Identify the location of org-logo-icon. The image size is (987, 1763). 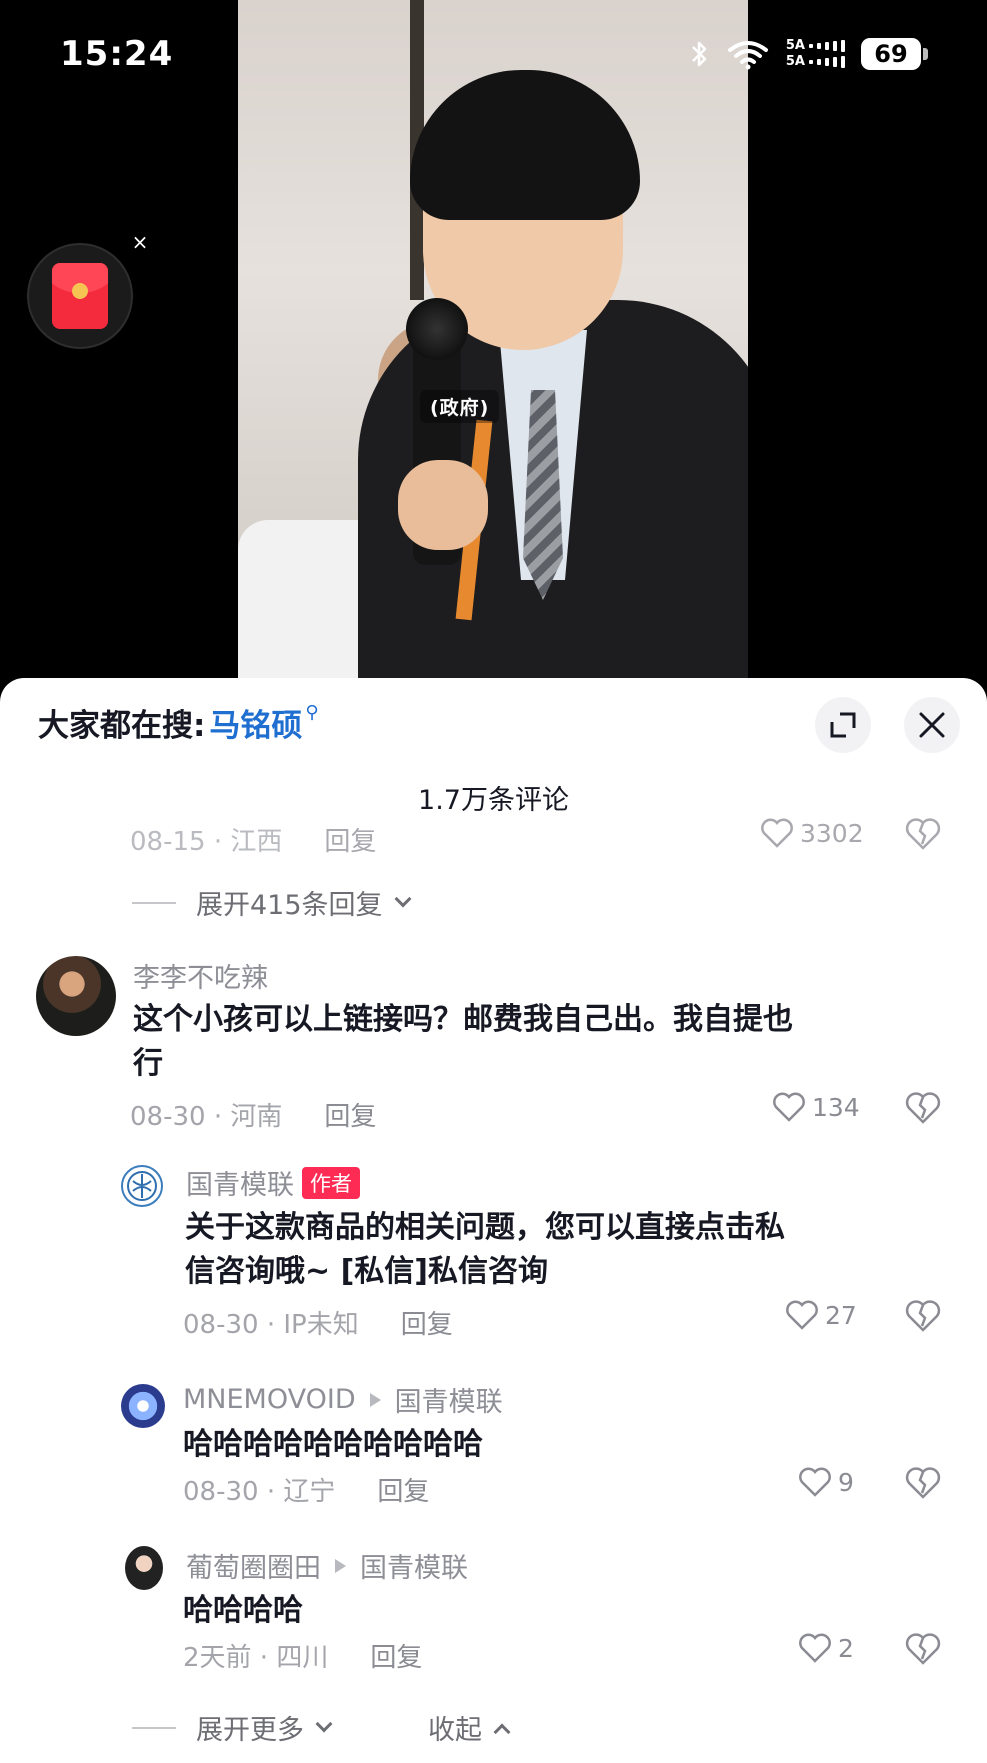
(142, 1186).